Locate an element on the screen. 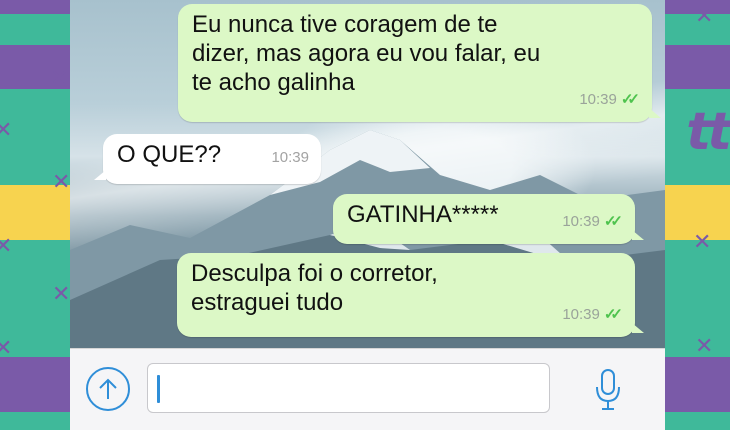  right-decoration-panel: tt ✕ ✕ ✕ is located at coordinates (697, 215).